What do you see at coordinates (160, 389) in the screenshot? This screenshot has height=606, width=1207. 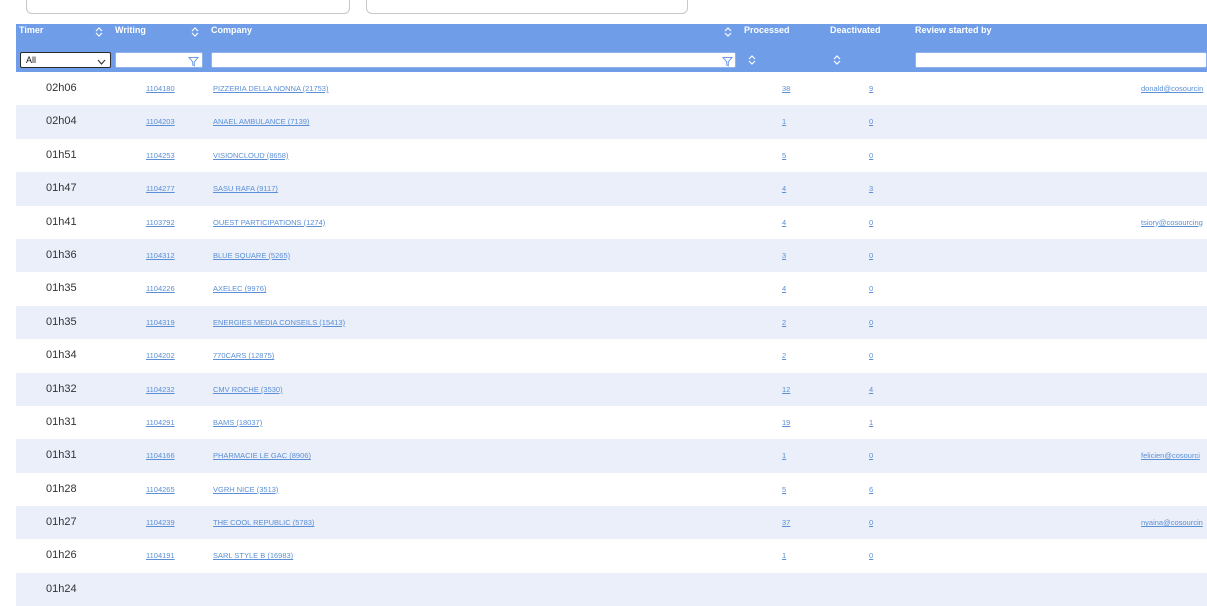 I see `writing-link: 1104232` at bounding box center [160, 389].